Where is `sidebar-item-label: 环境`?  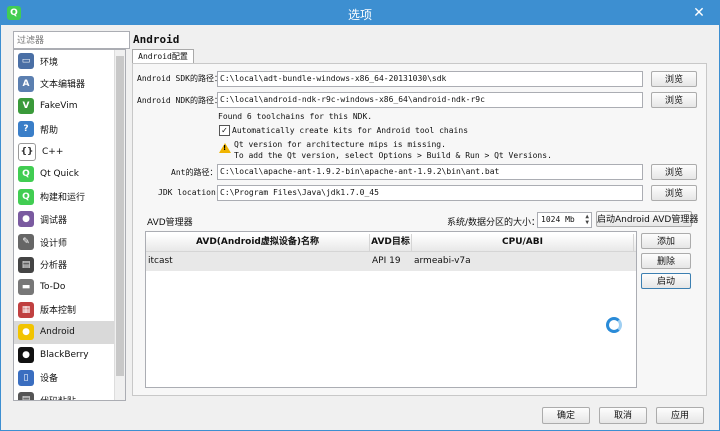 sidebar-item-label: 环境 is located at coordinates (49, 62).